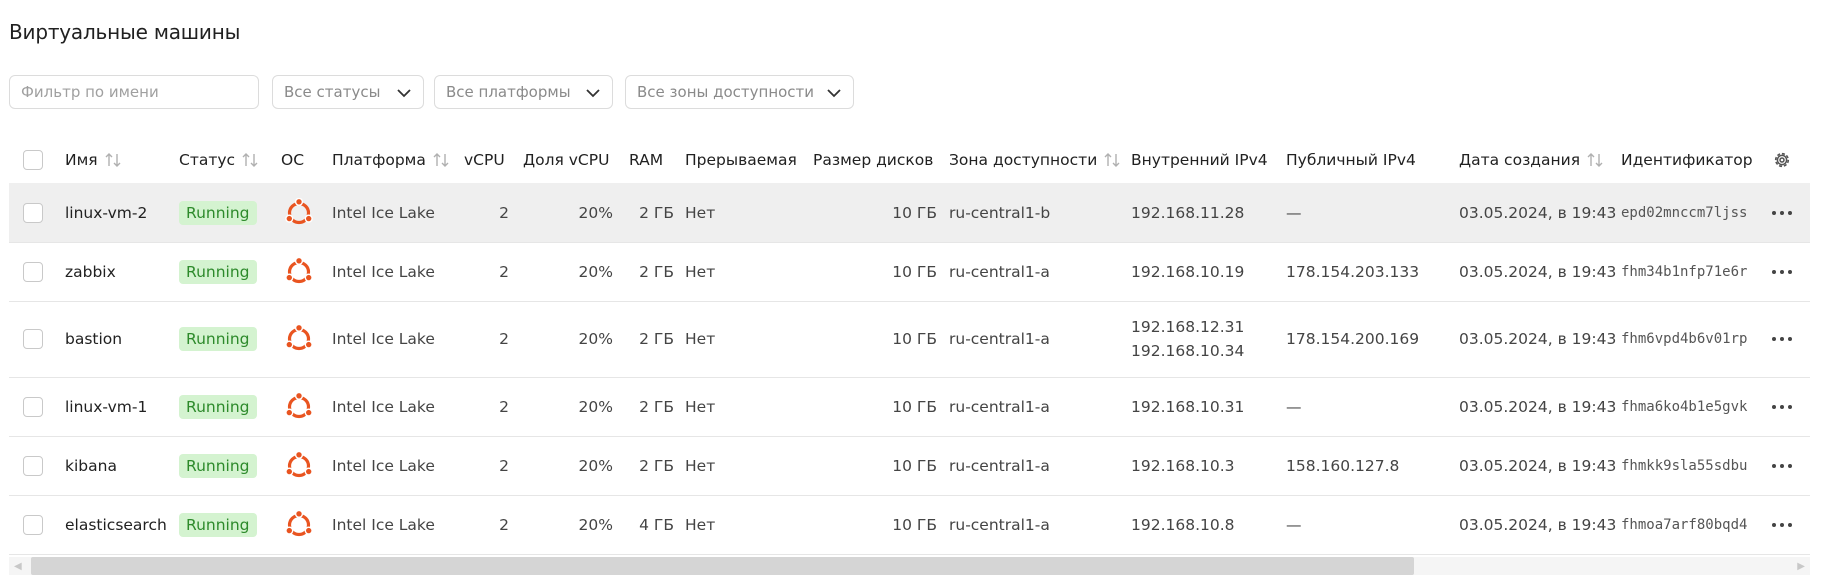 The height and width of the screenshot is (580, 1821). What do you see at coordinates (120, 212) in the screenshot?
I see `vm-name: linux-vm-2` at bounding box center [120, 212].